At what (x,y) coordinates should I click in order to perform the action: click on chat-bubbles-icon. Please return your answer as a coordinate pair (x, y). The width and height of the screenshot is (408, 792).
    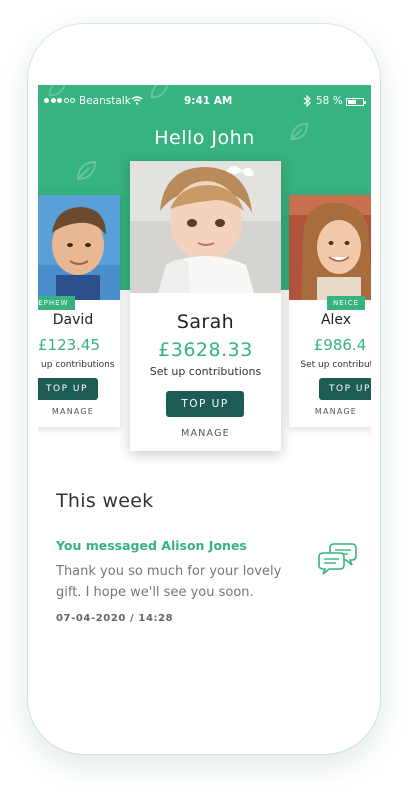
    Looking at the image, I should click on (338, 558).